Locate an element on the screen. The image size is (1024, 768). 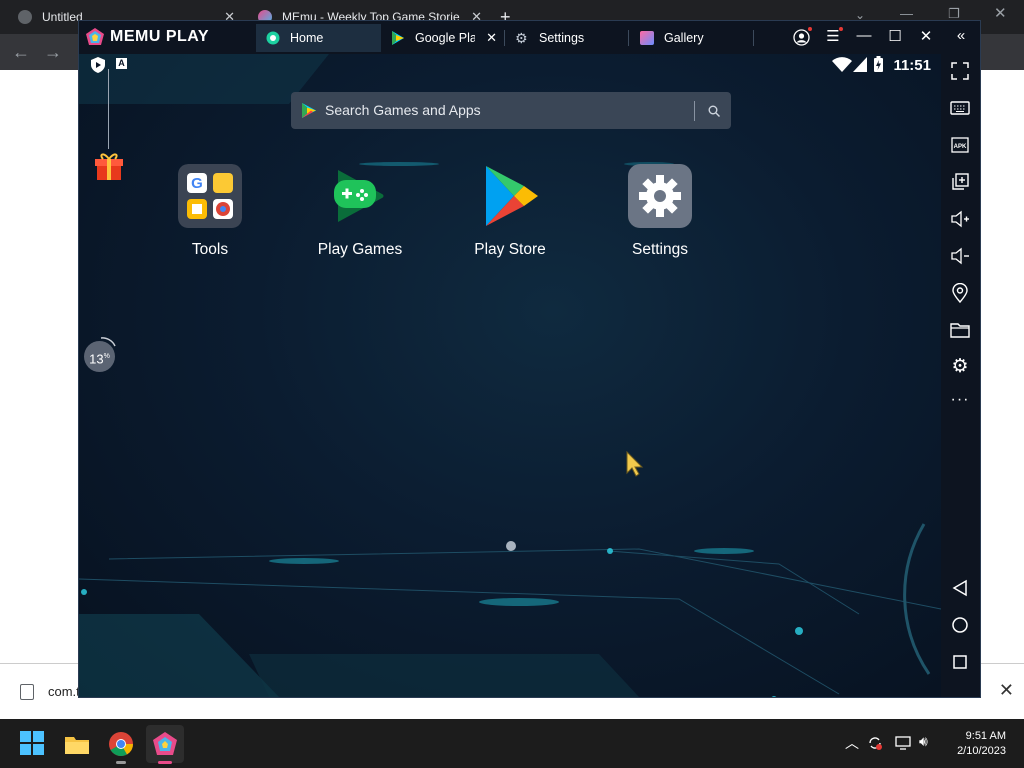
home-icon is located at coordinates (273, 38).